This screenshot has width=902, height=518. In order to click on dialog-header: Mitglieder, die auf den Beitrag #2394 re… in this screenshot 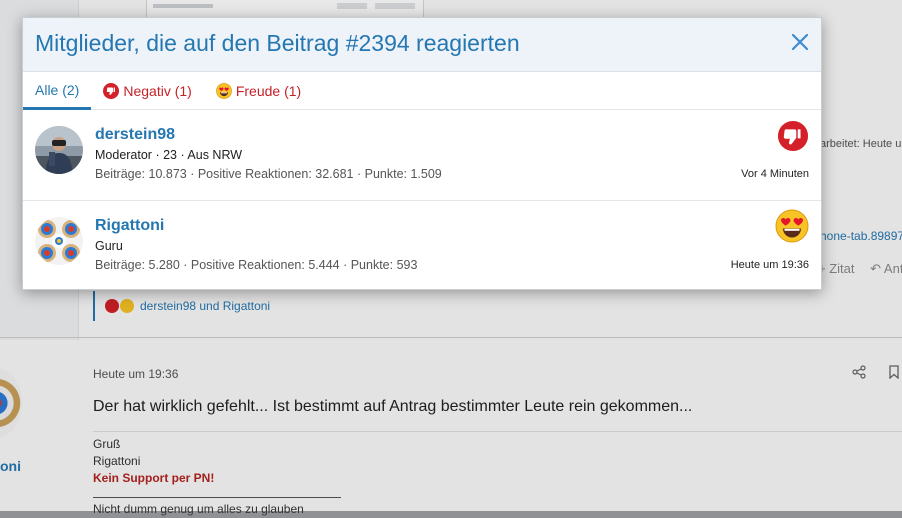, I will do `click(422, 45)`.